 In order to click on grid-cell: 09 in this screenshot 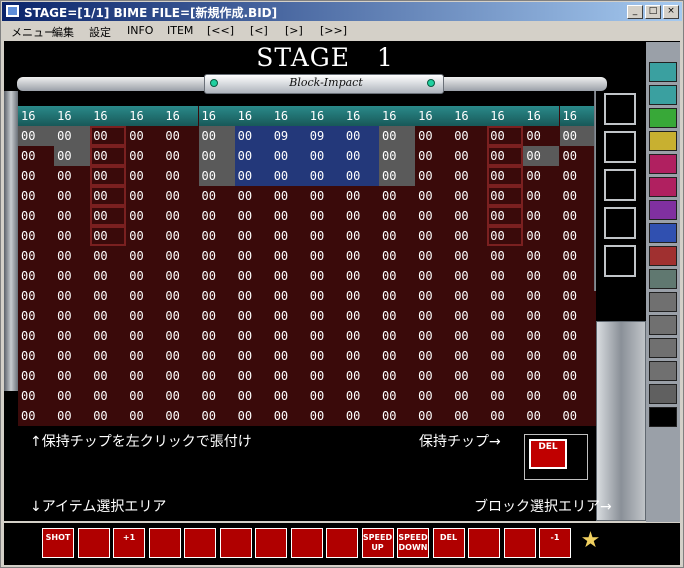, I will do `click(288, 136)`.